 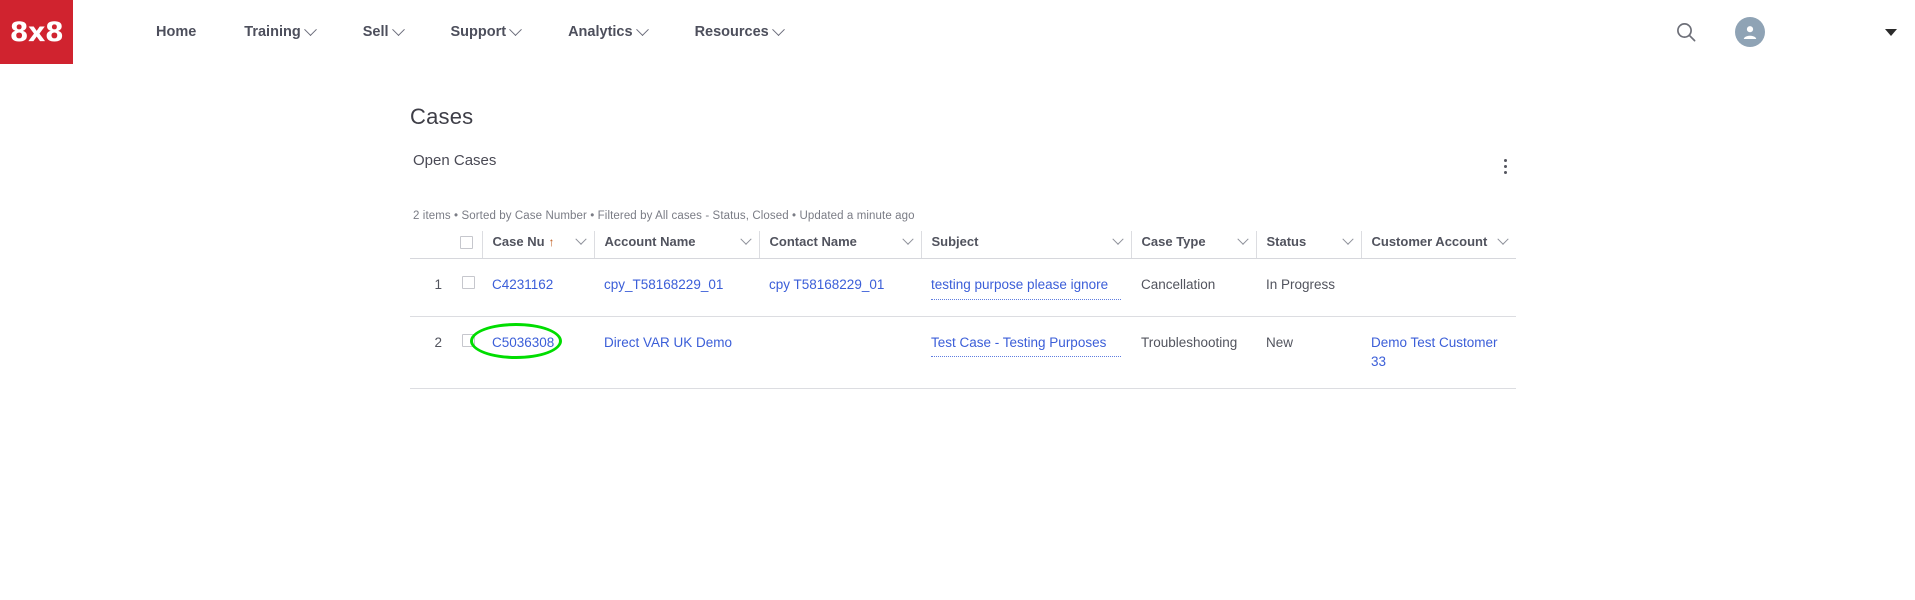 What do you see at coordinates (663, 284) in the screenshot?
I see `account-name-link: cpy_T58168229_01` at bounding box center [663, 284].